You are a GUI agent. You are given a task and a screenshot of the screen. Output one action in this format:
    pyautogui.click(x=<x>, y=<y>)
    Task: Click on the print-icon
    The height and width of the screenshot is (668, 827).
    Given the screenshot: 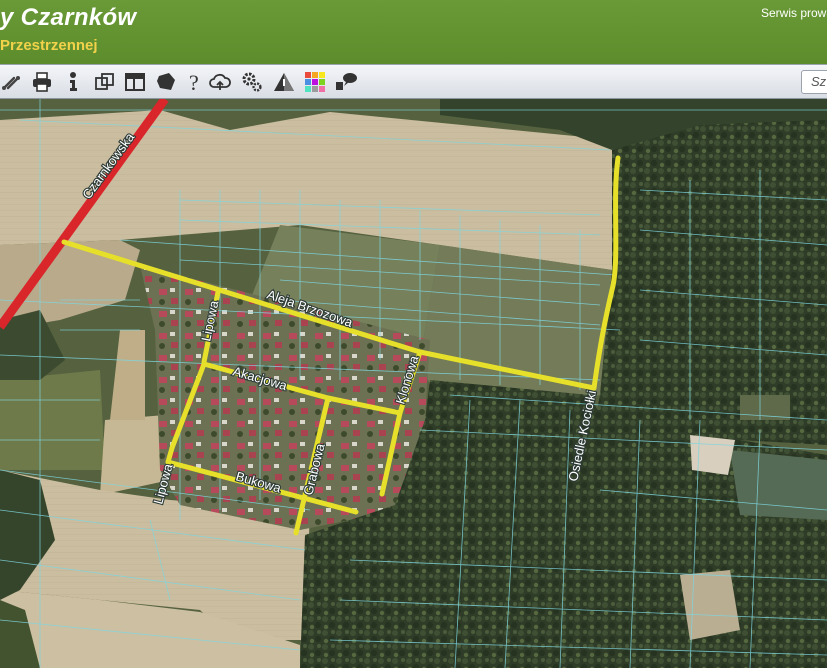 What is the action you would take?
    pyautogui.click(x=42, y=82)
    